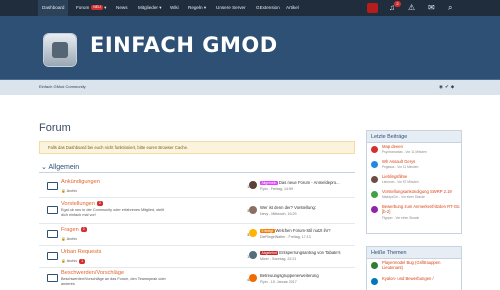 This screenshot has height=290, width=500. What do you see at coordinates (81, 252) in the screenshot?
I see `forum-title: Urban Requests` at bounding box center [81, 252].